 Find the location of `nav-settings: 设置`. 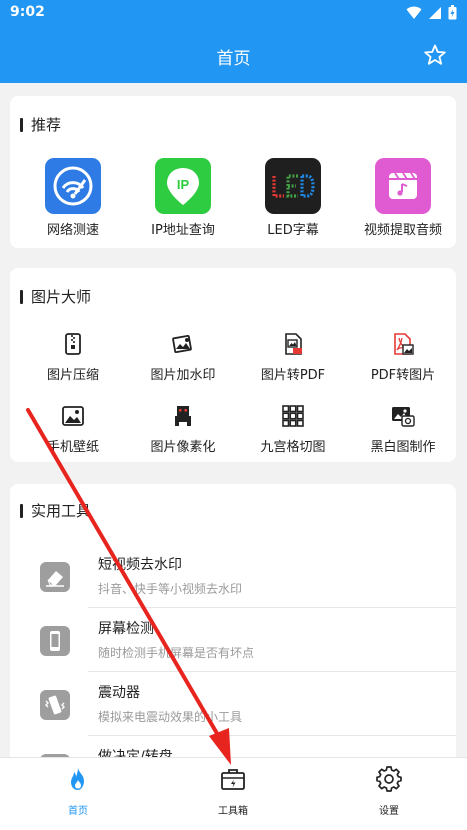

nav-settings: 设置 is located at coordinates (389, 791).